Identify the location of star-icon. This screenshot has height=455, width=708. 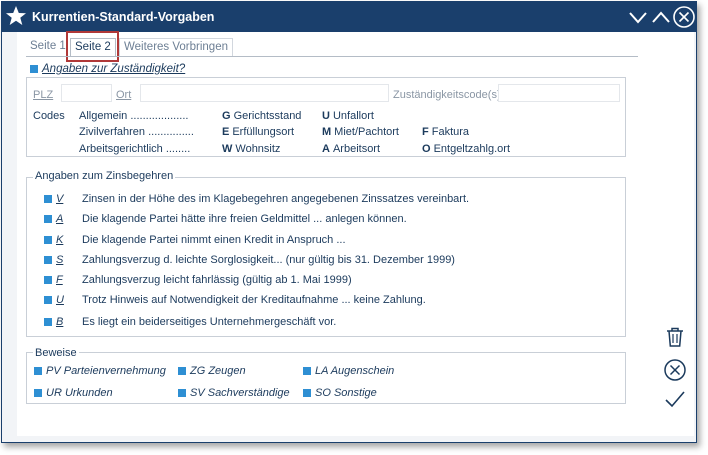
(16, 15).